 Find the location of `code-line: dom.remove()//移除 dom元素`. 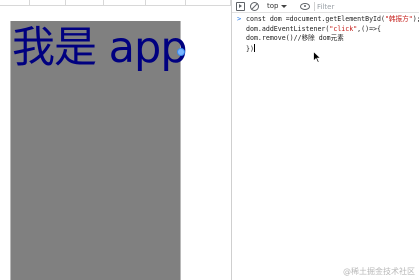

code-line: dom.remove()//移除 dom元素 is located at coordinates (295, 38).